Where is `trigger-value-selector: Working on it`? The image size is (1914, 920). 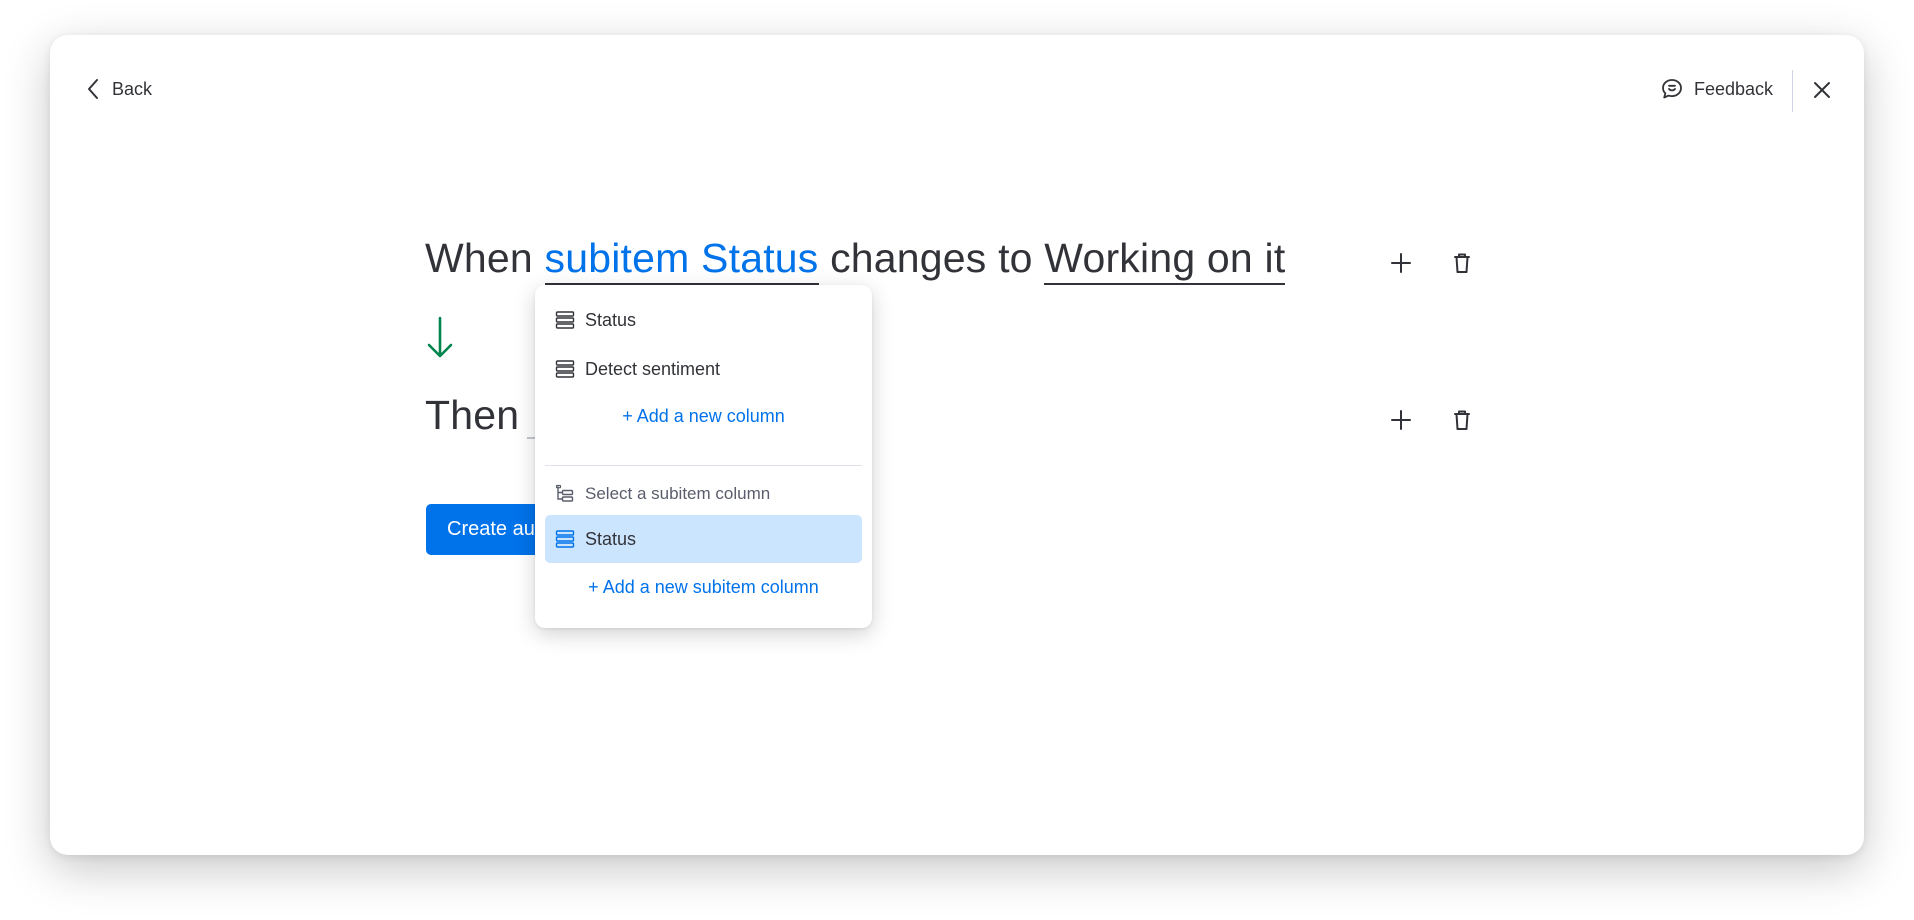 trigger-value-selector: Working on it is located at coordinates (1165, 260).